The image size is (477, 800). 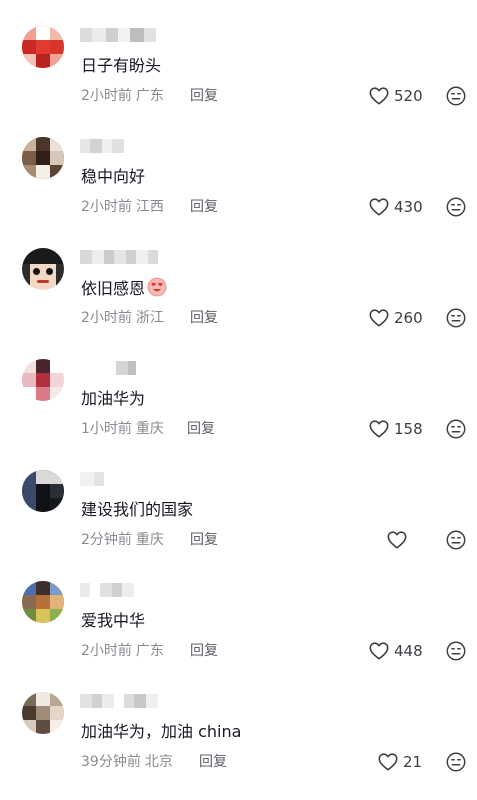 I want to click on comment-text: 加油华为, so click(x=113, y=398).